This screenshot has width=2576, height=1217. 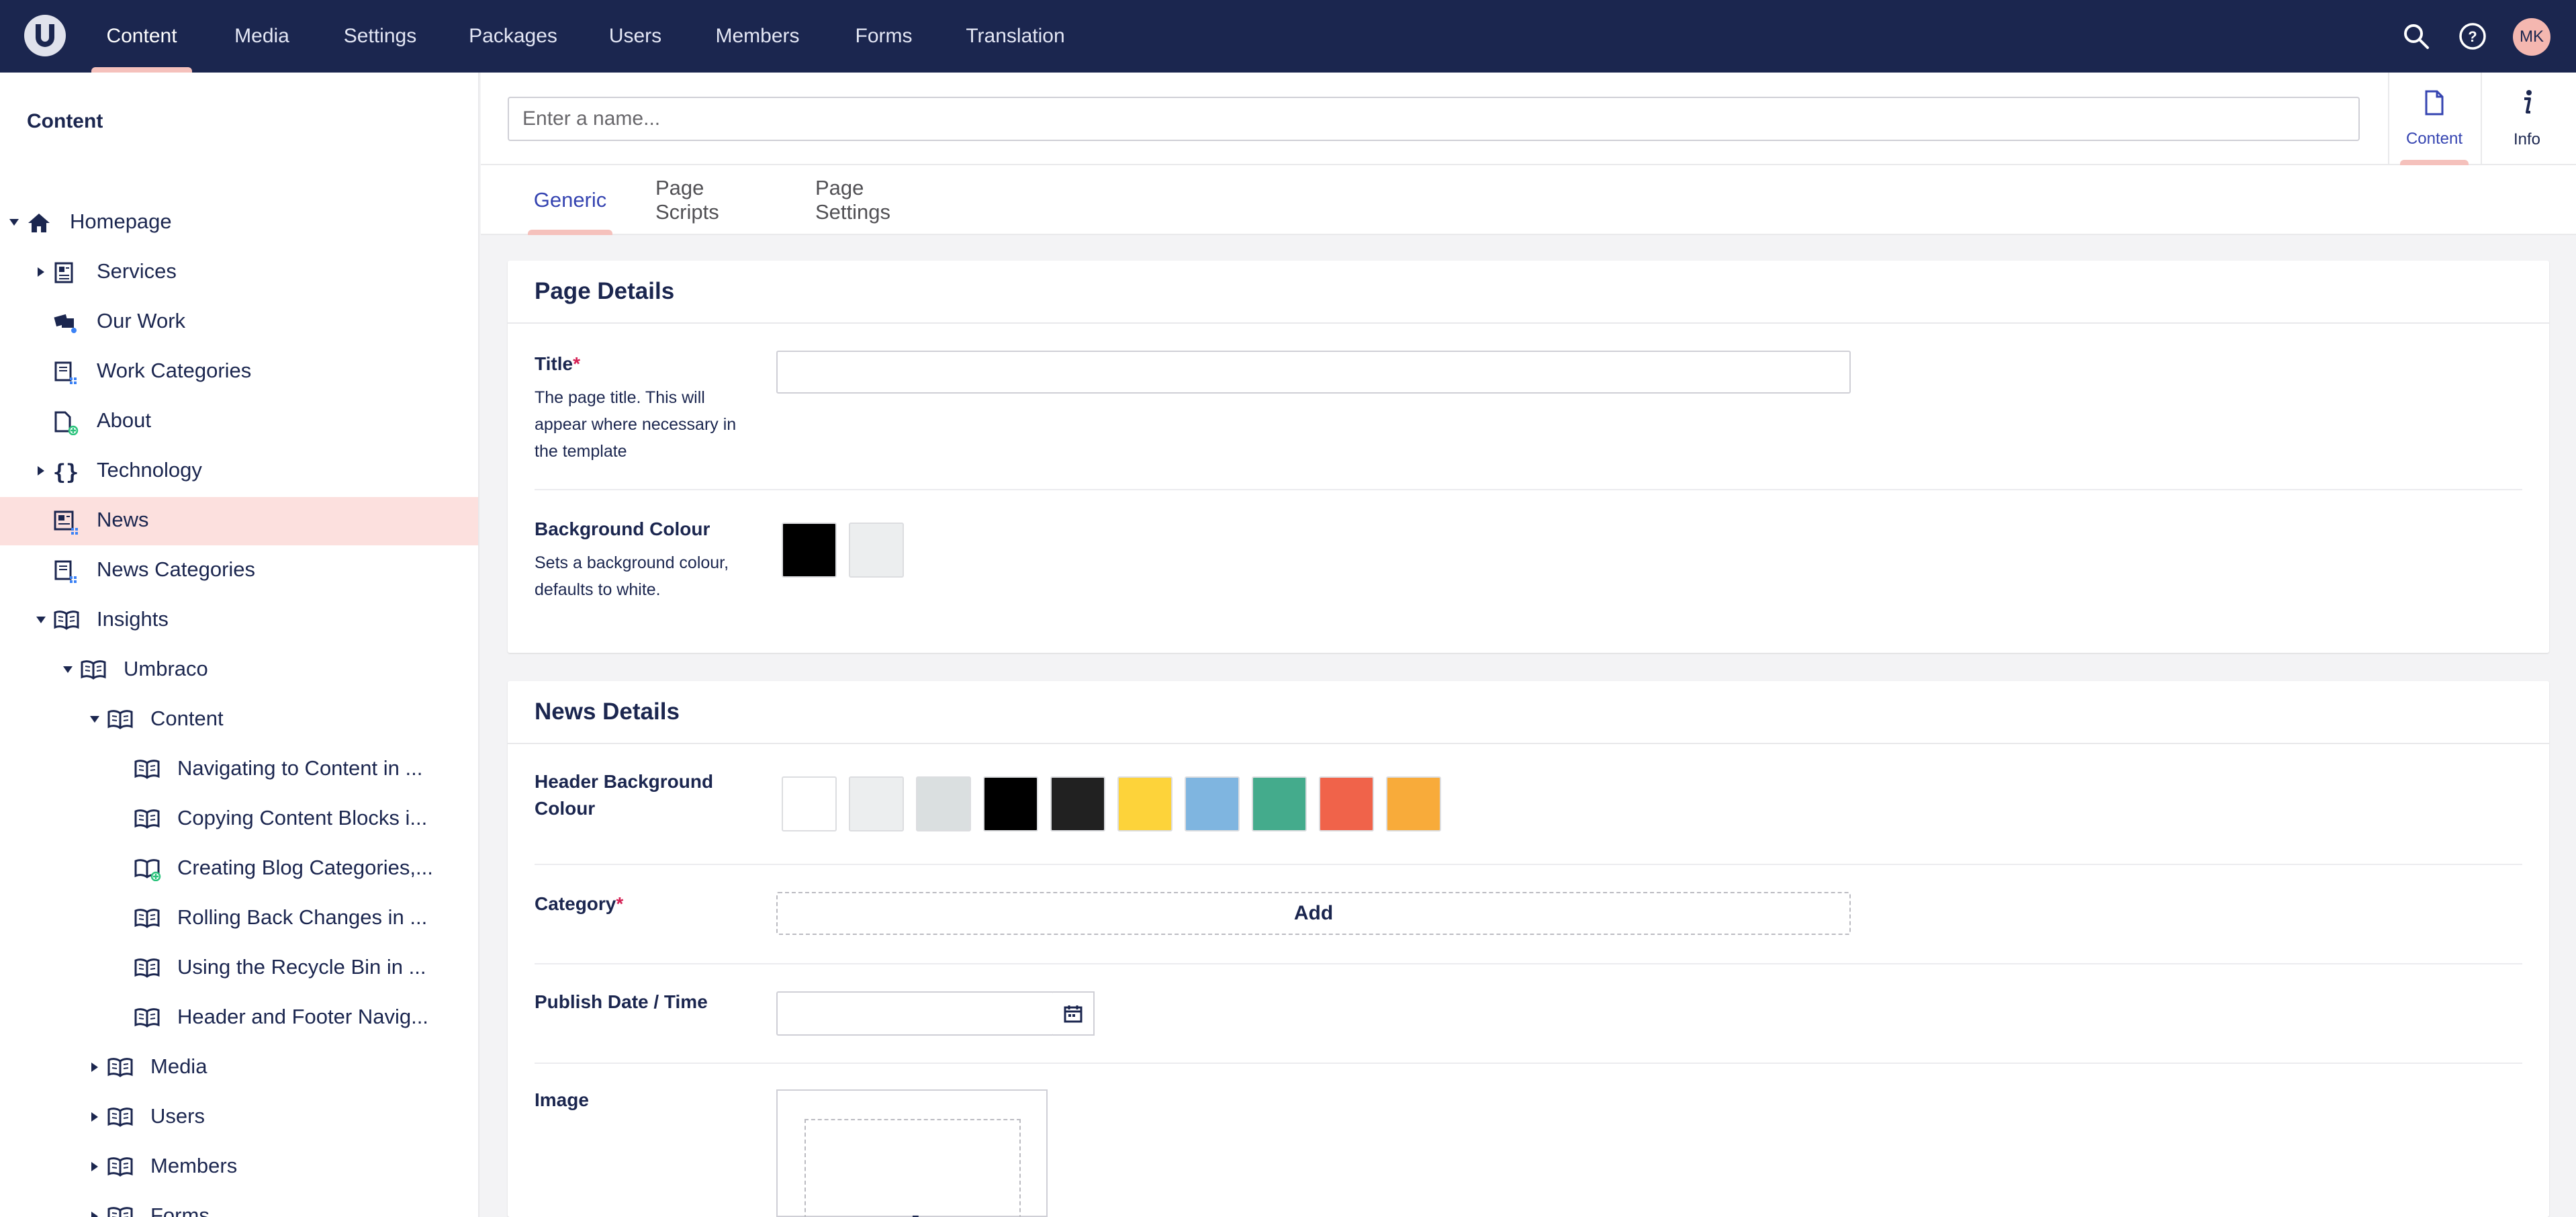 What do you see at coordinates (1015, 37) in the screenshot?
I see `section-translation: Translation` at bounding box center [1015, 37].